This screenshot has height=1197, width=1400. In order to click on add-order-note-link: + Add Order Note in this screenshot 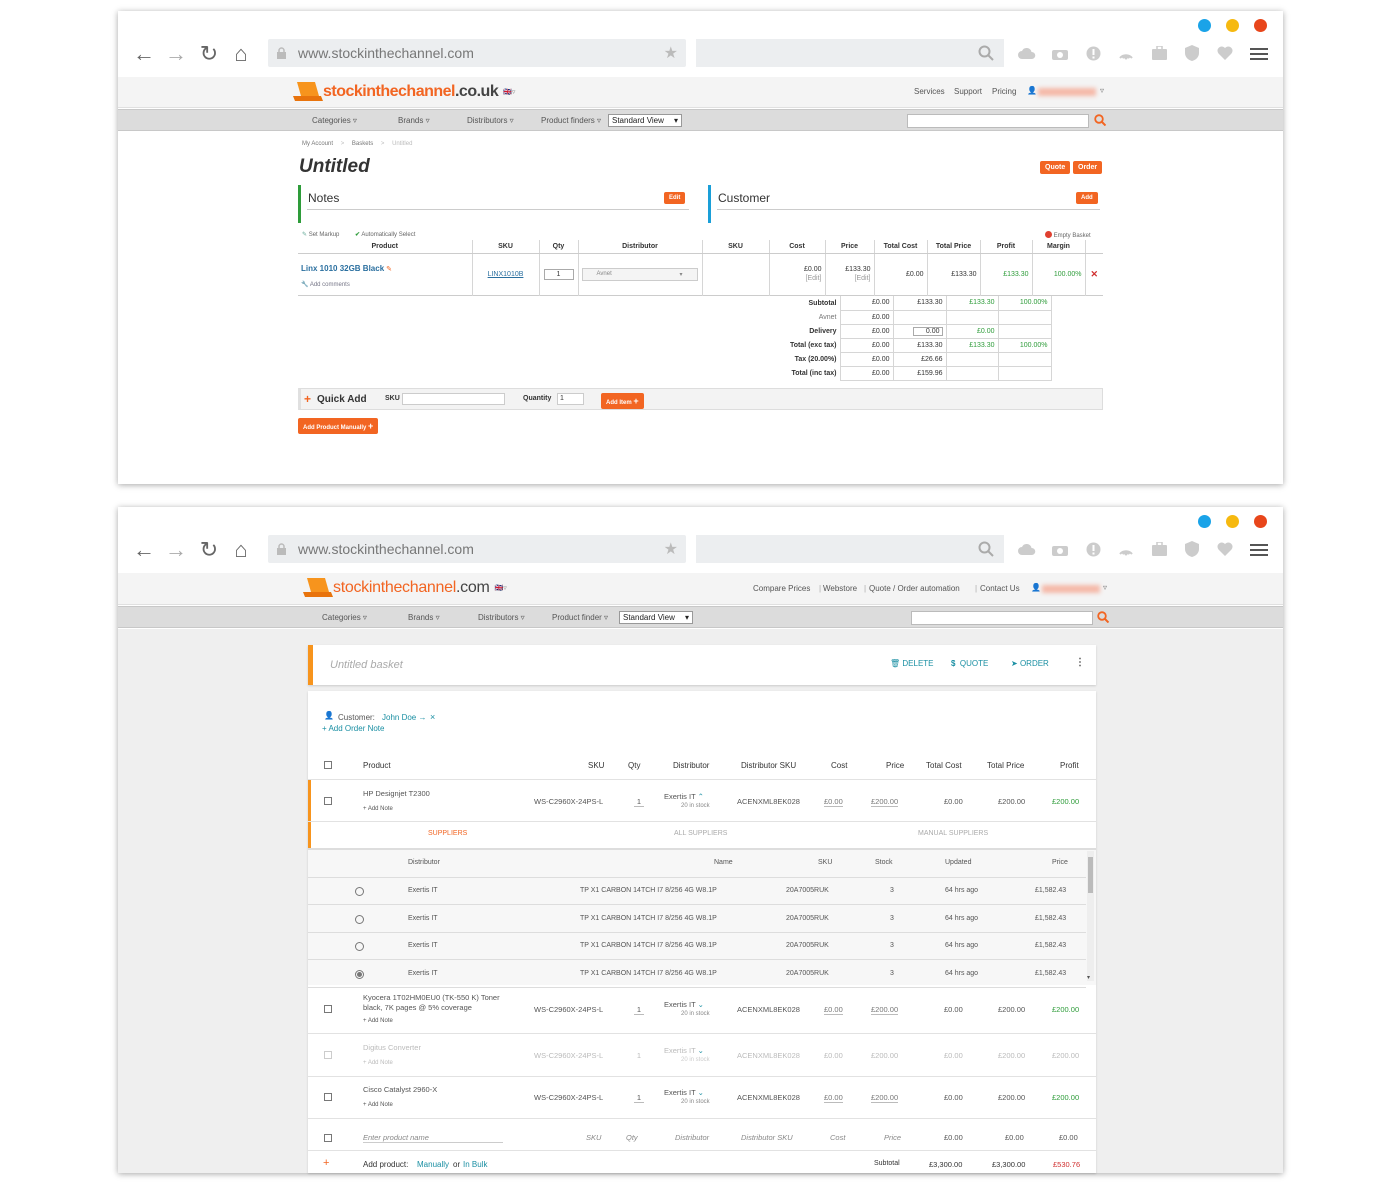, I will do `click(353, 728)`.